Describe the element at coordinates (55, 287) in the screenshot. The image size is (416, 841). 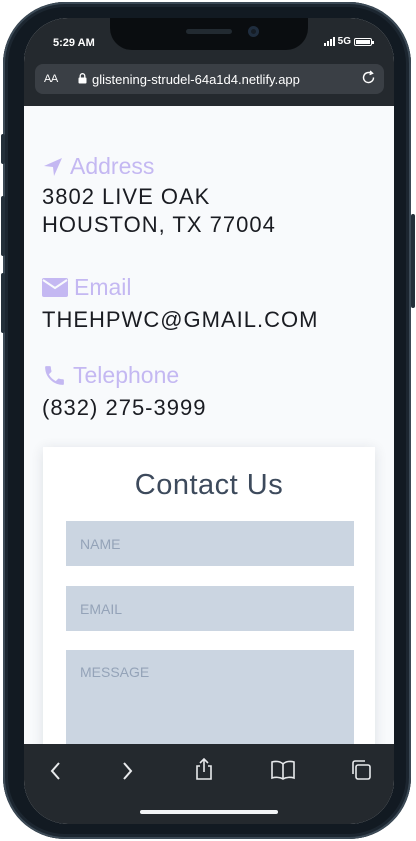
I see `envelope-icon` at that location.